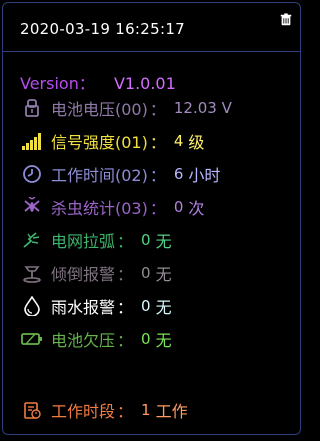 The width and height of the screenshot is (320, 441). I want to click on clock-icon, so click(32, 174).